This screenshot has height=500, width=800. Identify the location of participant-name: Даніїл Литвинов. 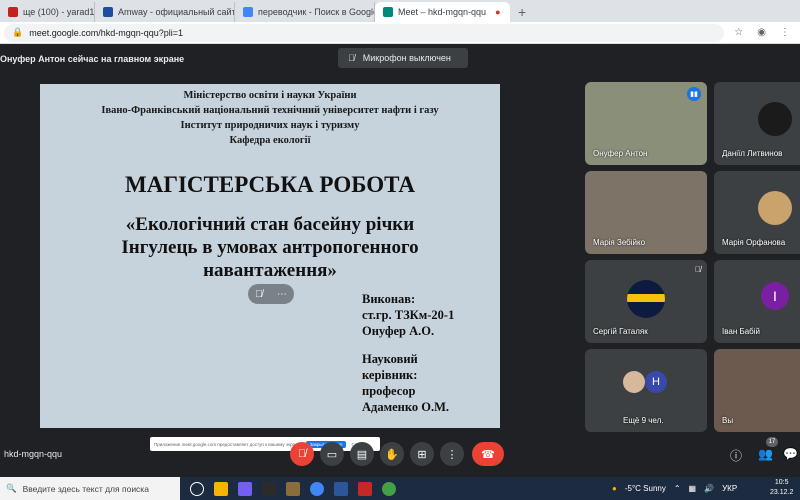
(752, 153).